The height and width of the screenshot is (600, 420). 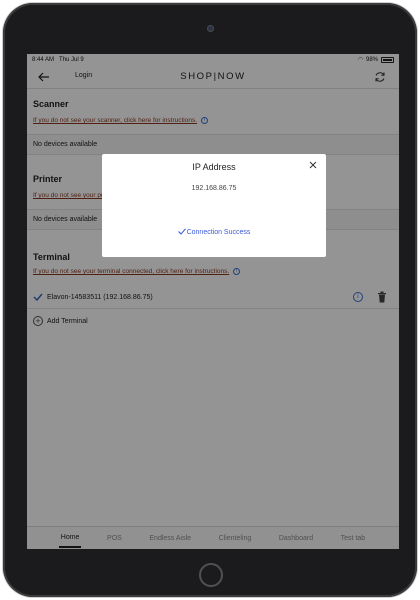 I want to click on connection-status-text: Connection Success, so click(x=218, y=232).